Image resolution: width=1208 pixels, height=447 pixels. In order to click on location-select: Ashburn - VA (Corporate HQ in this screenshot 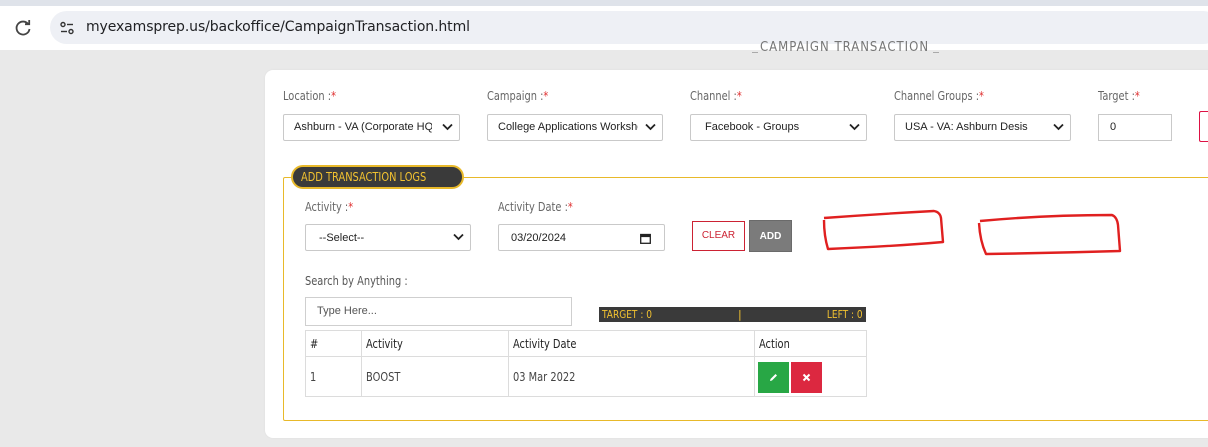, I will do `click(371, 127)`.